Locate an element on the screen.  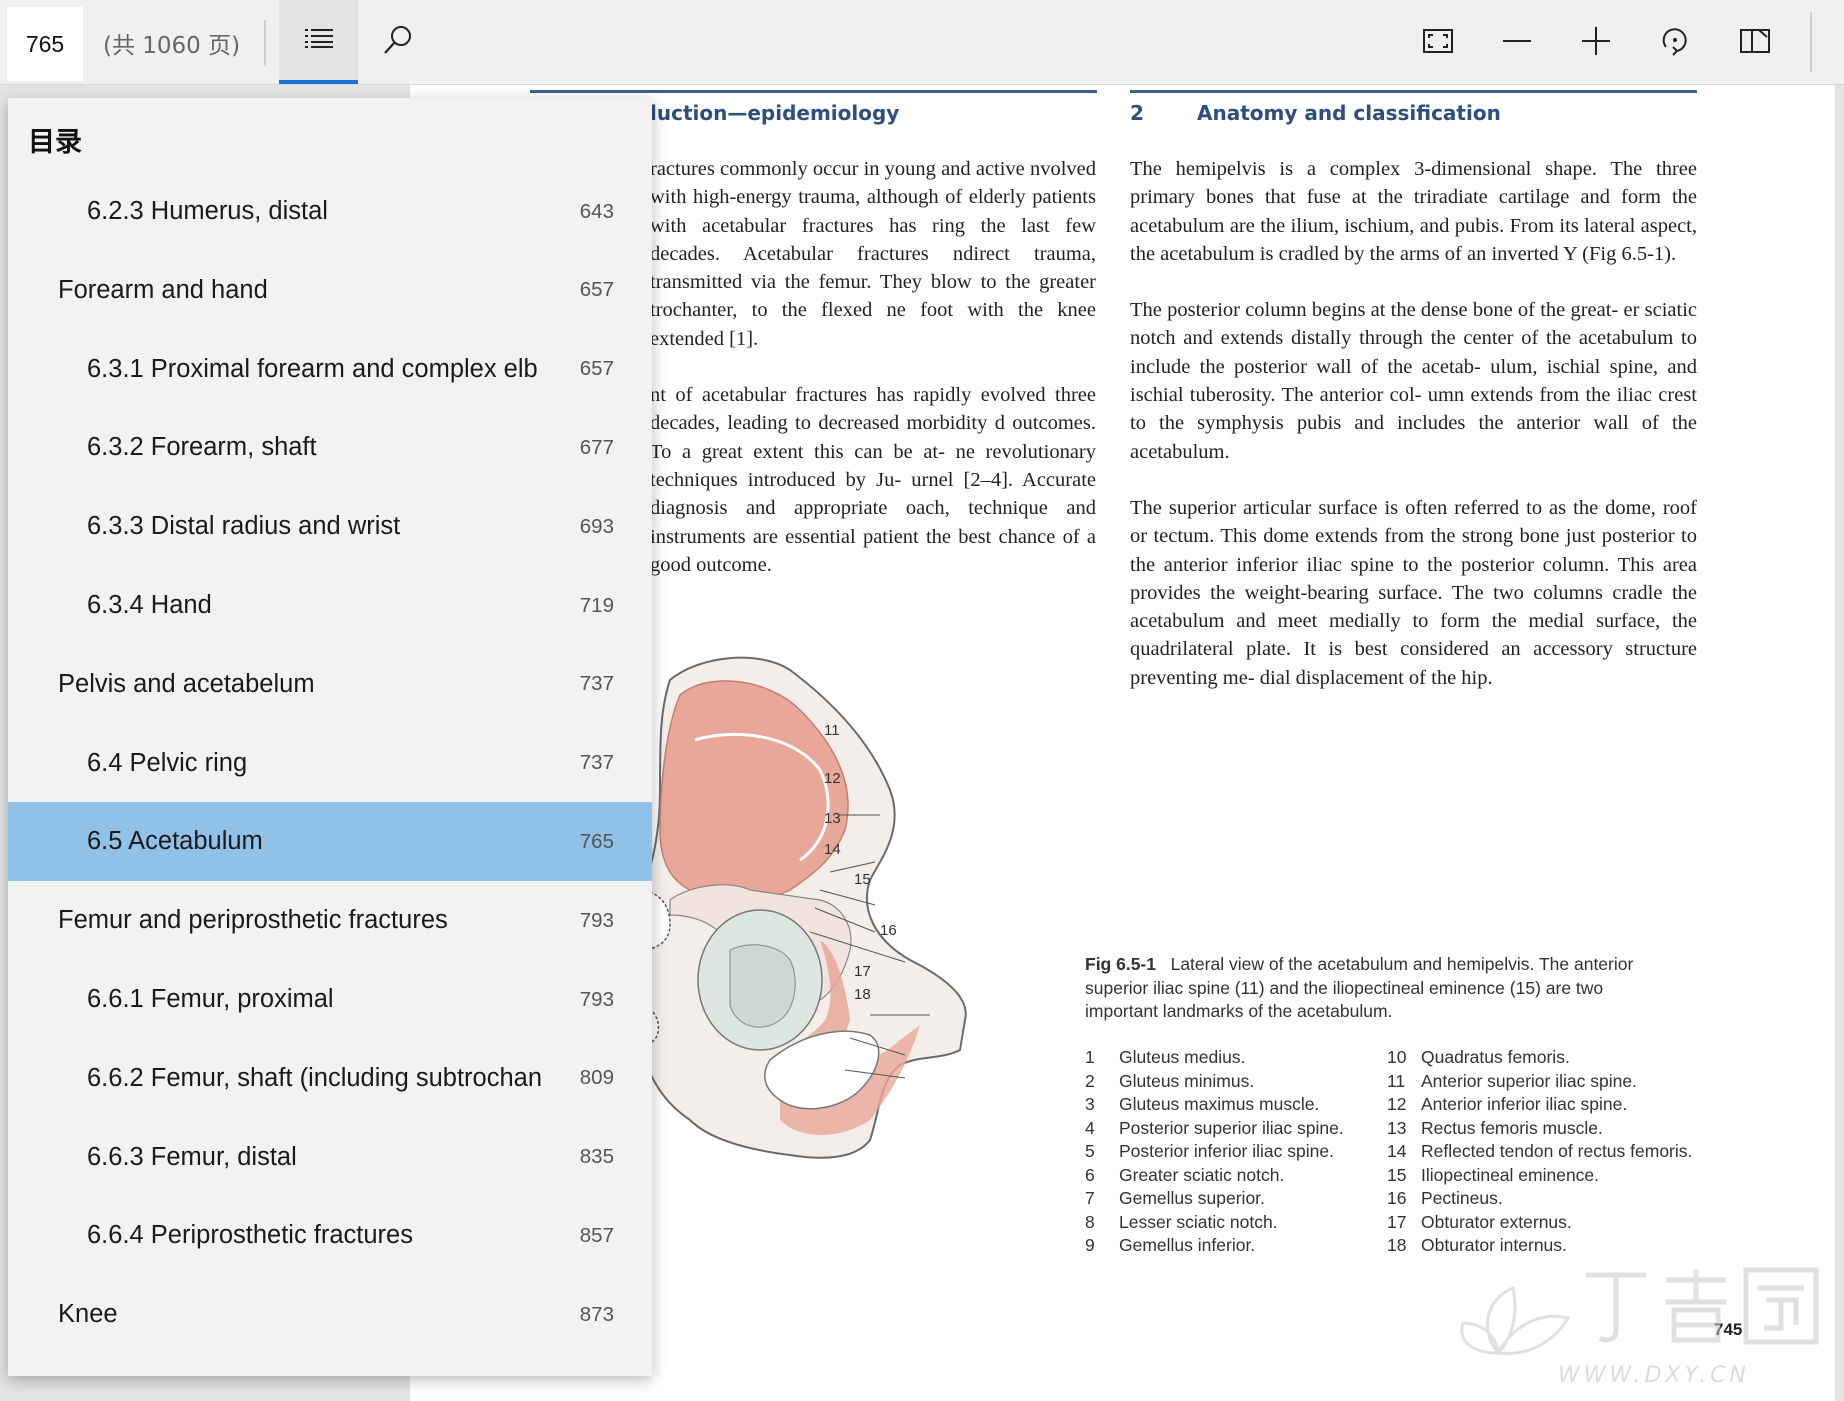
zoom-out-icon is located at coordinates (1517, 43).